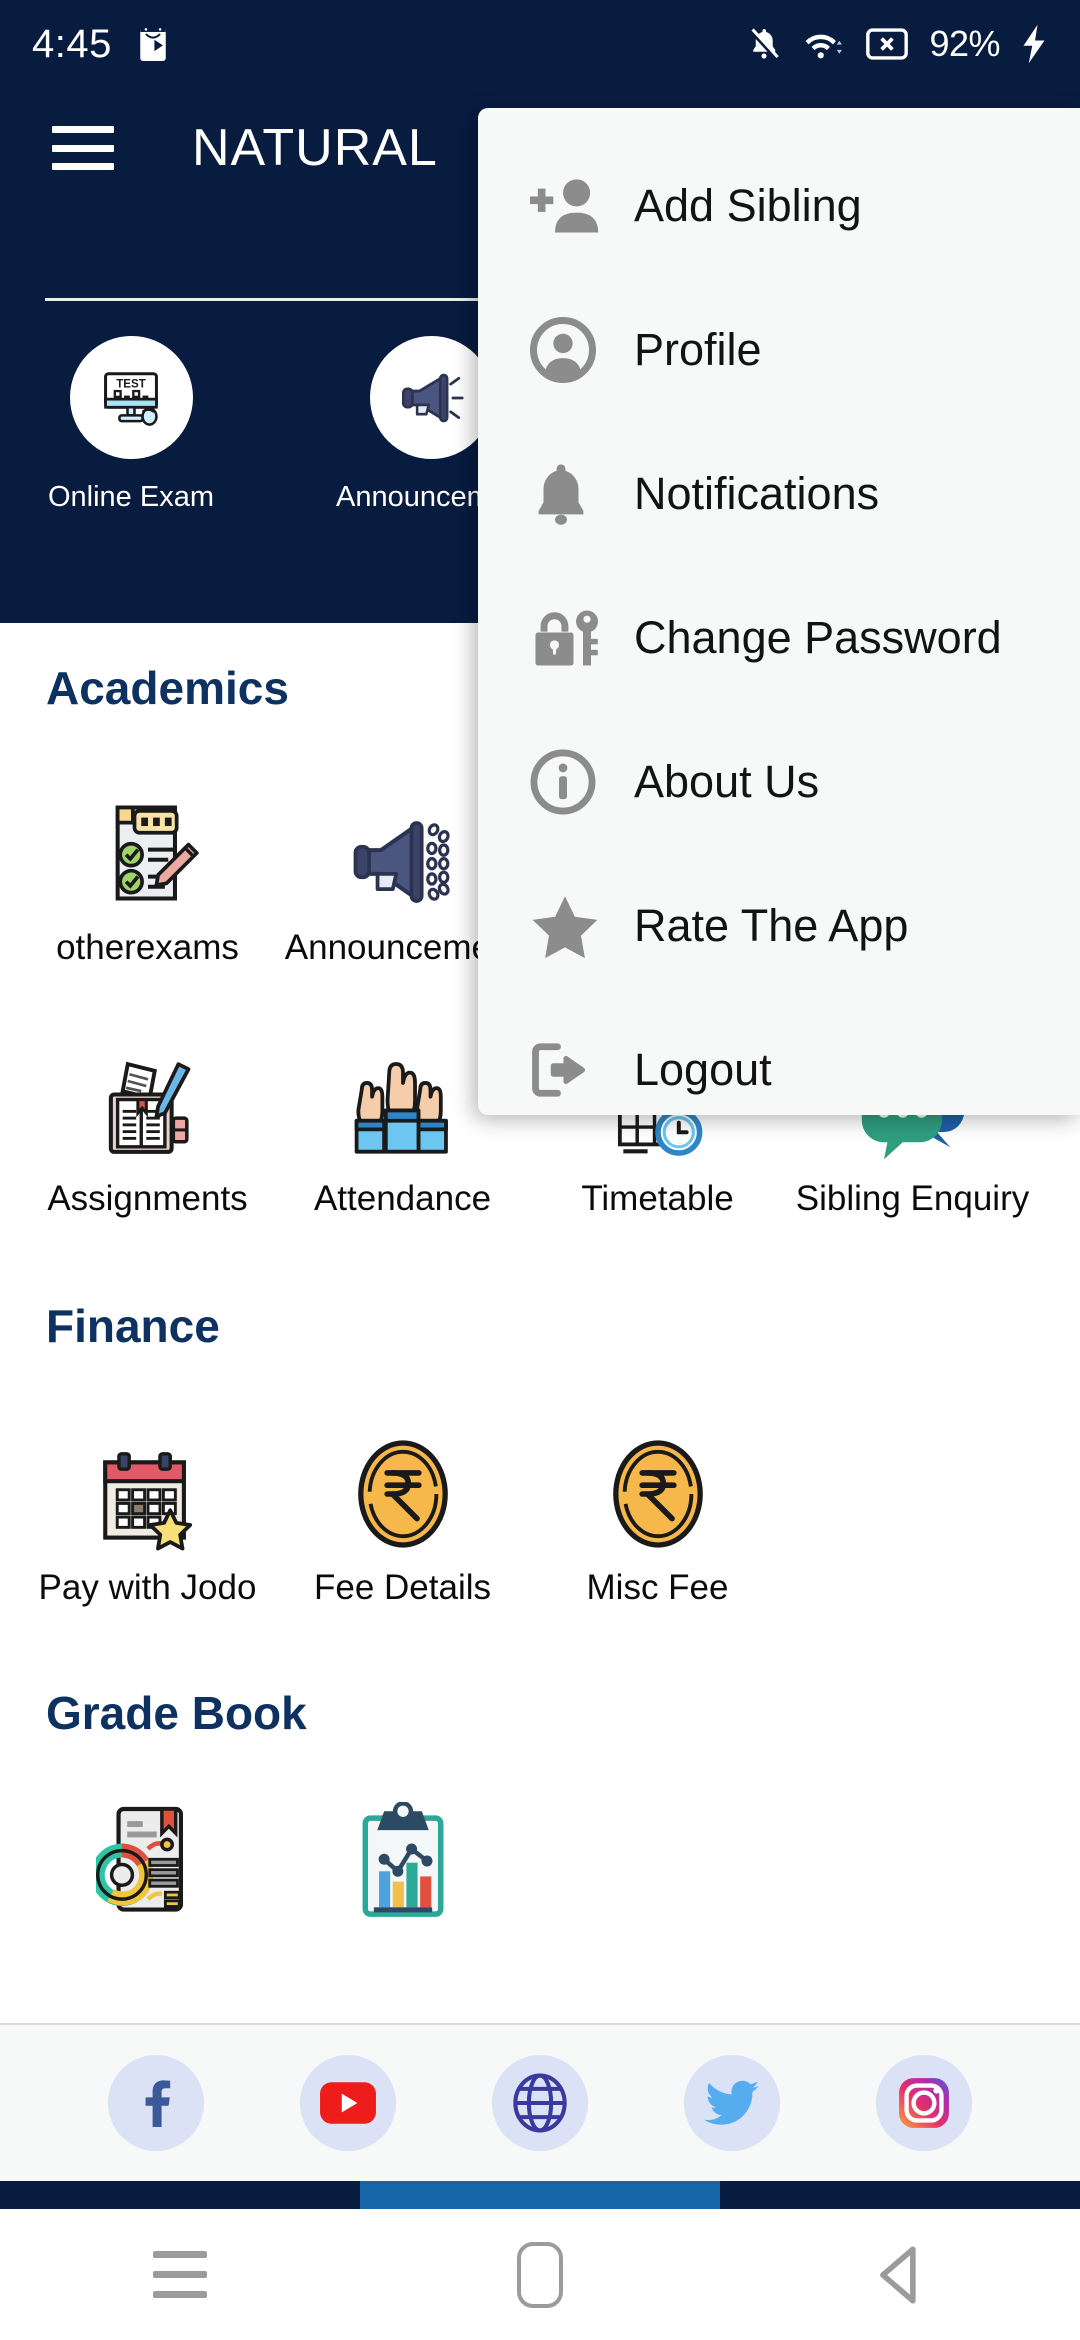 Image resolution: width=1080 pixels, height=2340 pixels. I want to click on back-triangle-icon, so click(898, 2274).